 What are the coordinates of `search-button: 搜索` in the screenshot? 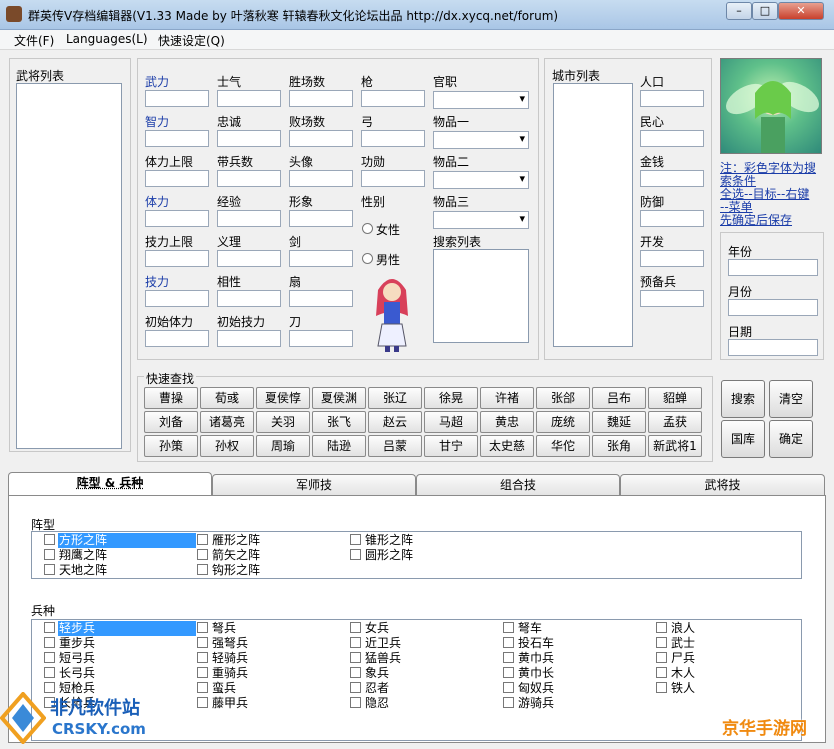 It's located at (743, 399).